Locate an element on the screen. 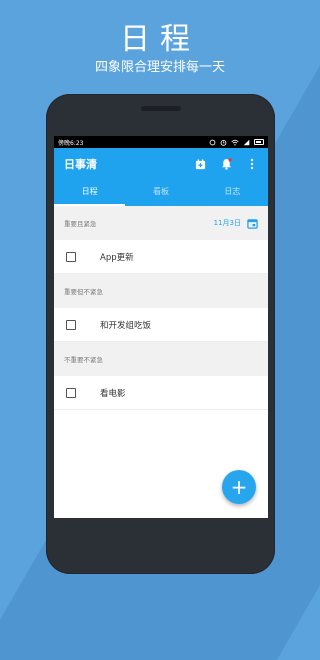 This screenshot has width=320, height=660. phone-speaker is located at coordinates (161, 108).